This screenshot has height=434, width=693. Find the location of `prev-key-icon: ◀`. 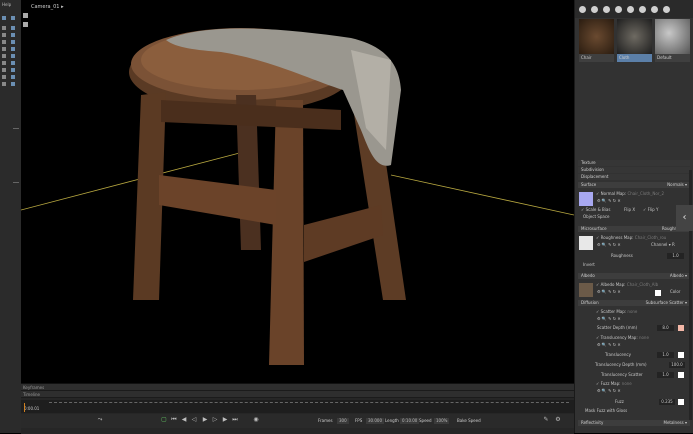

prev-key-icon: ◀ is located at coordinates (184, 420).